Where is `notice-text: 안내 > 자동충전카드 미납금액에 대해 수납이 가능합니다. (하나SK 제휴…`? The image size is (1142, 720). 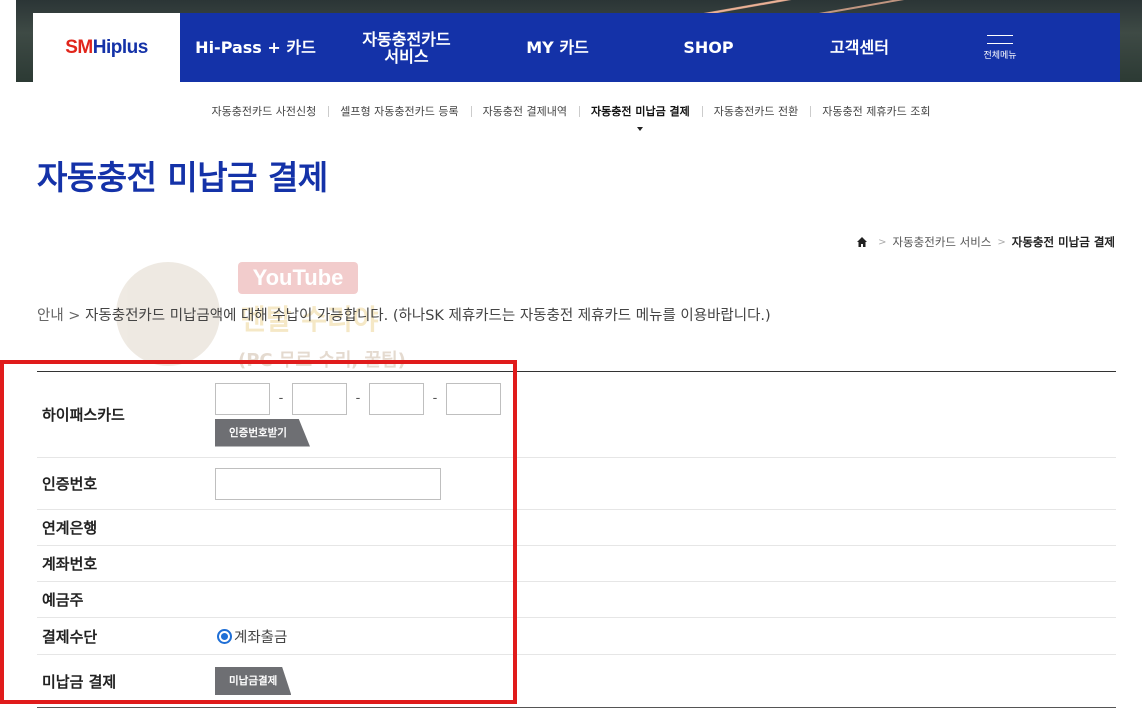
notice-text: 안내 > 자동충전카드 미납금액에 대해 수납이 가능합니다. (하나SK 제휴… is located at coordinates (404, 316).